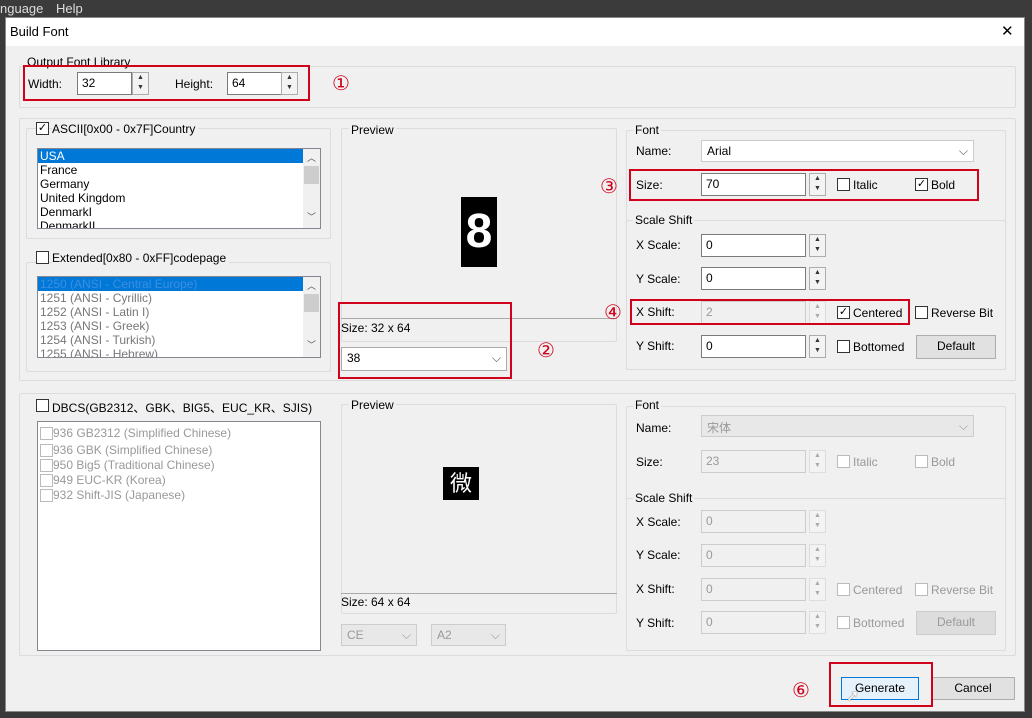 This screenshot has width=1032, height=718. Describe the element at coordinates (843, 589) in the screenshot. I see `centered2-checkbox` at that location.